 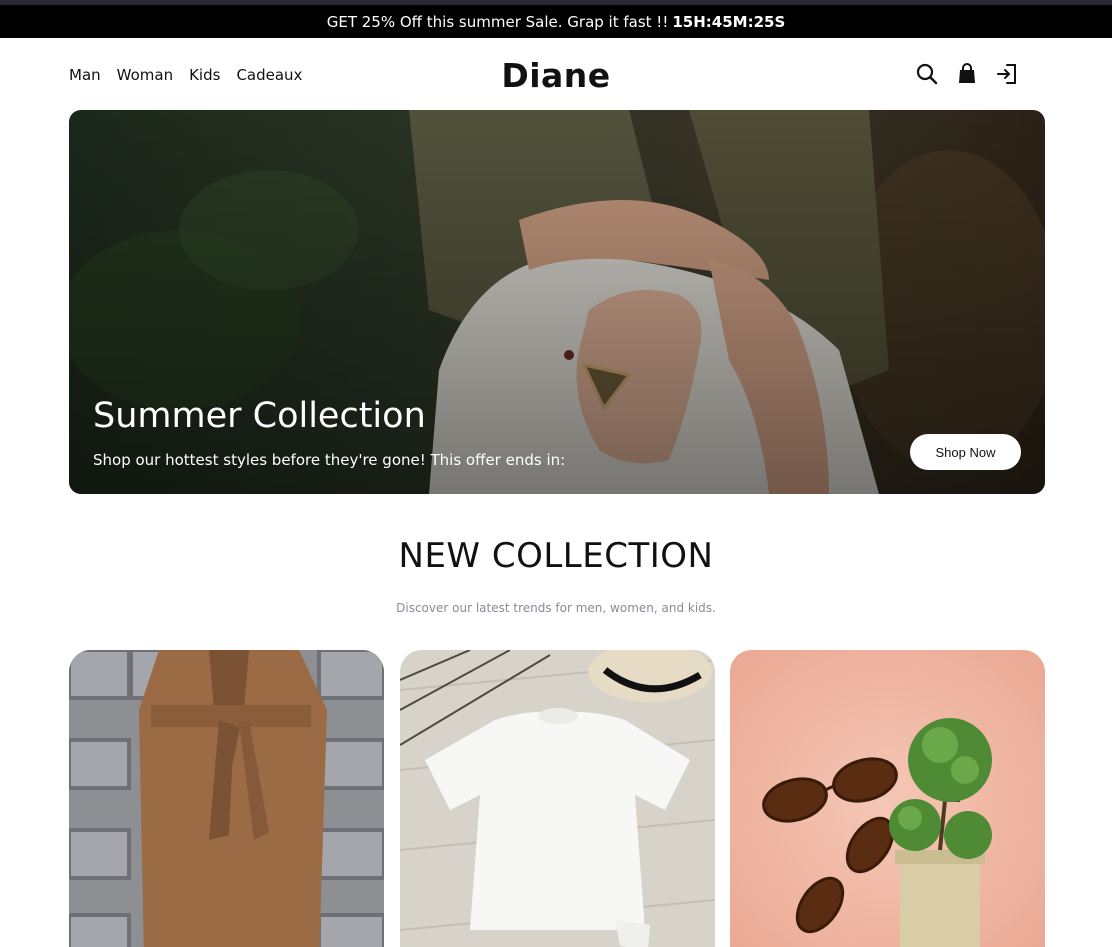 I want to click on sunglasses-image, so click(x=887, y=798).